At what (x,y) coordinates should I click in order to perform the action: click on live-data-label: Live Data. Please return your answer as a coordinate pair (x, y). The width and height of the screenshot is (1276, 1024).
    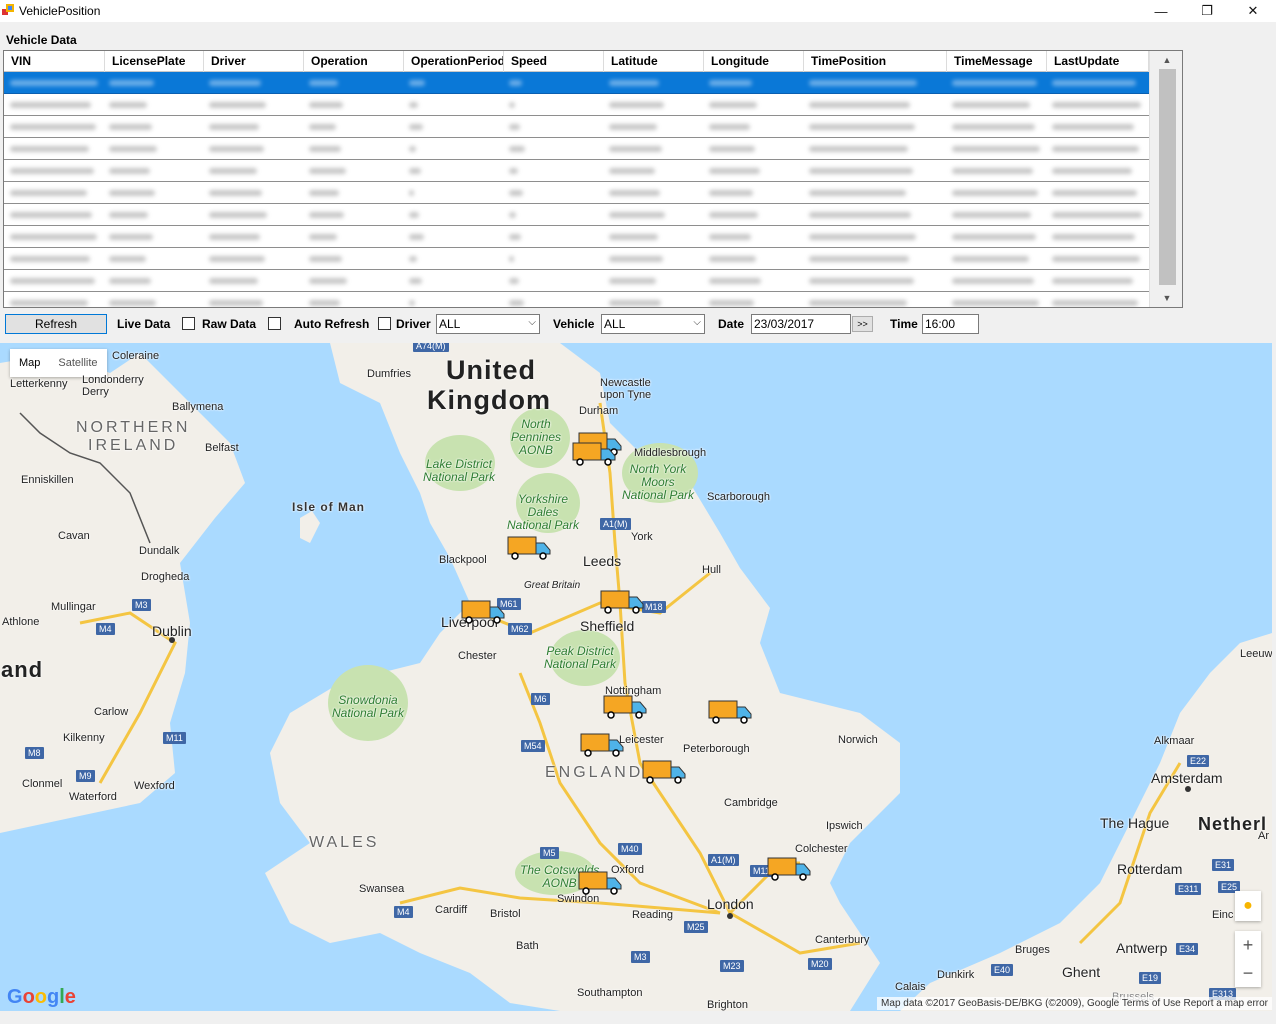
    Looking at the image, I should click on (144, 324).